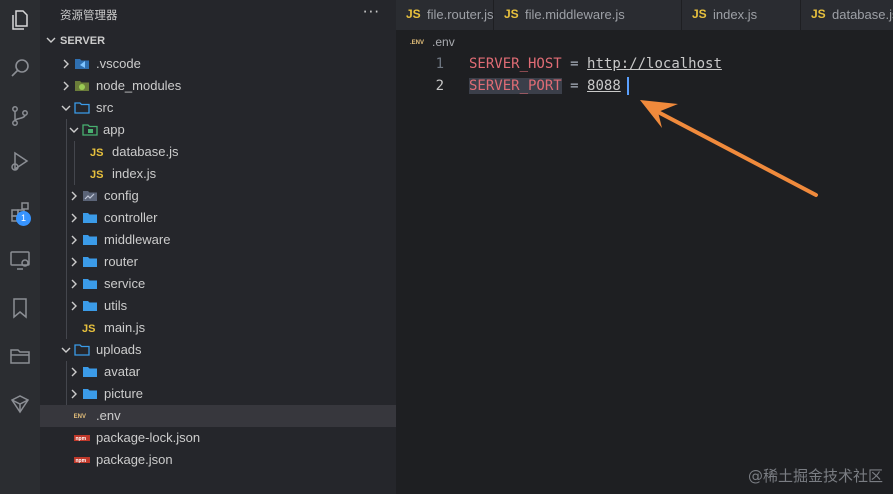 The width and height of the screenshot is (893, 494). Describe the element at coordinates (735, 14) in the screenshot. I see `tab-label: index.js` at that location.